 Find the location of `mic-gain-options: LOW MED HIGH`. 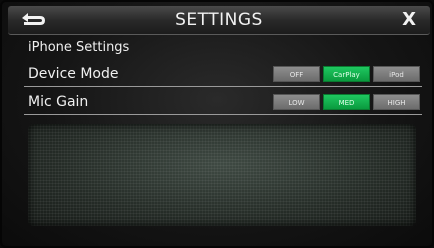

mic-gain-options: LOW MED HIGH is located at coordinates (346, 102).